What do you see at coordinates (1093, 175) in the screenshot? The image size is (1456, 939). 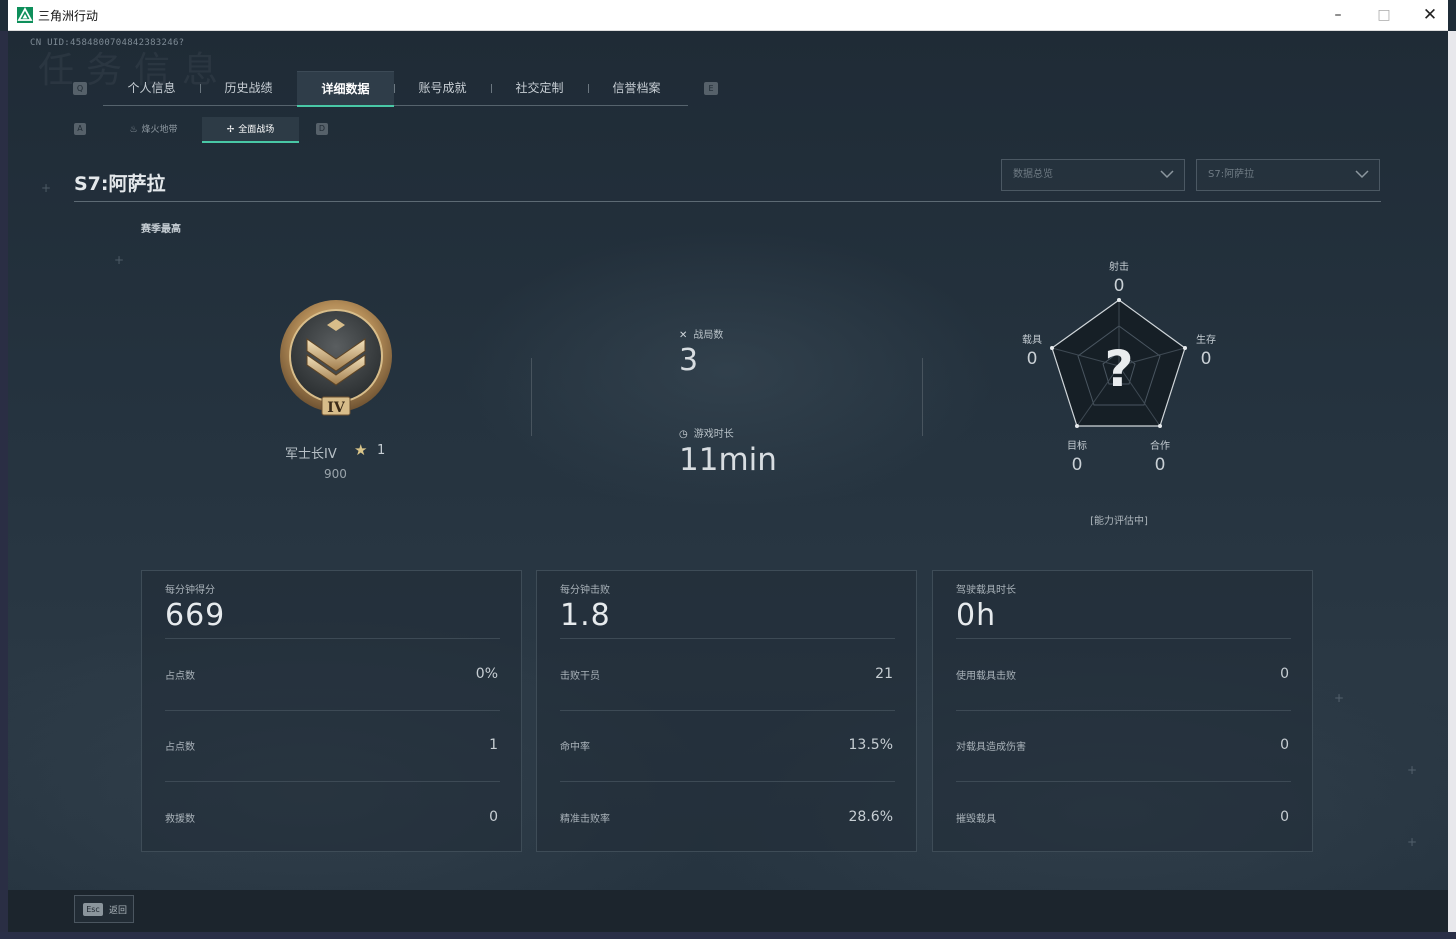 I see `data-type-dropdown: 数据总览` at bounding box center [1093, 175].